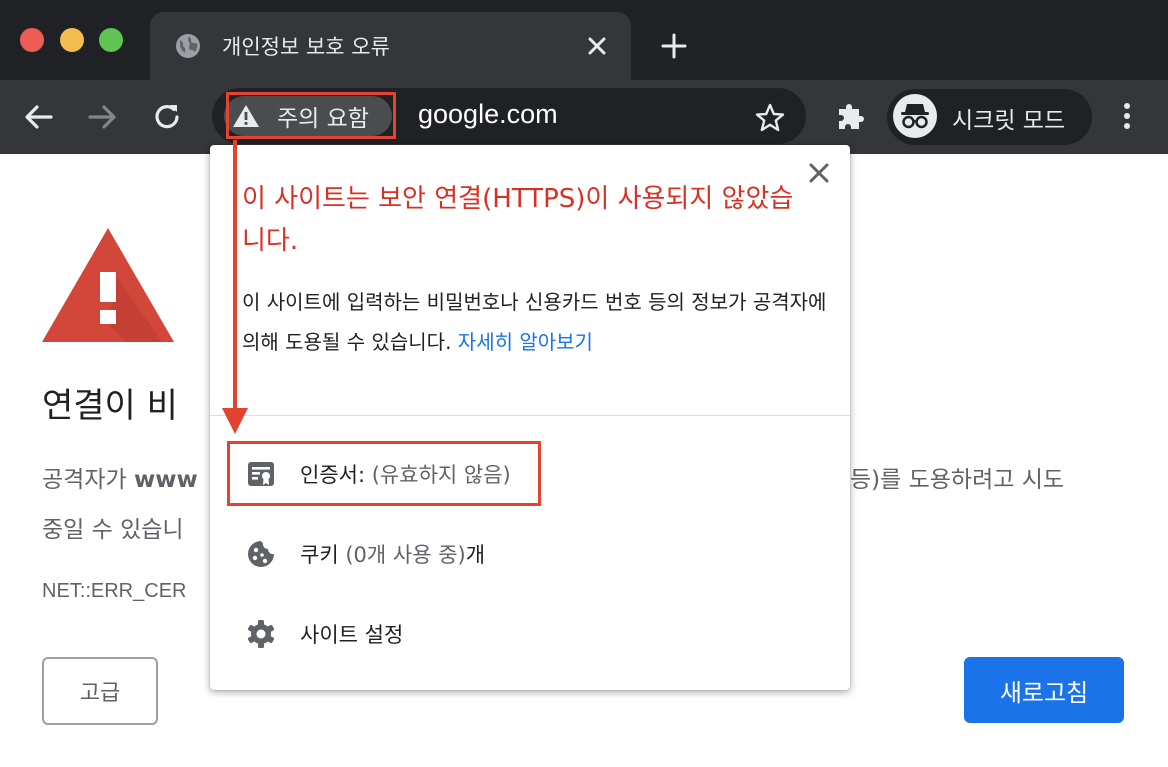  What do you see at coordinates (850, 116) in the screenshot?
I see `extensions-puzzle-icon` at bounding box center [850, 116].